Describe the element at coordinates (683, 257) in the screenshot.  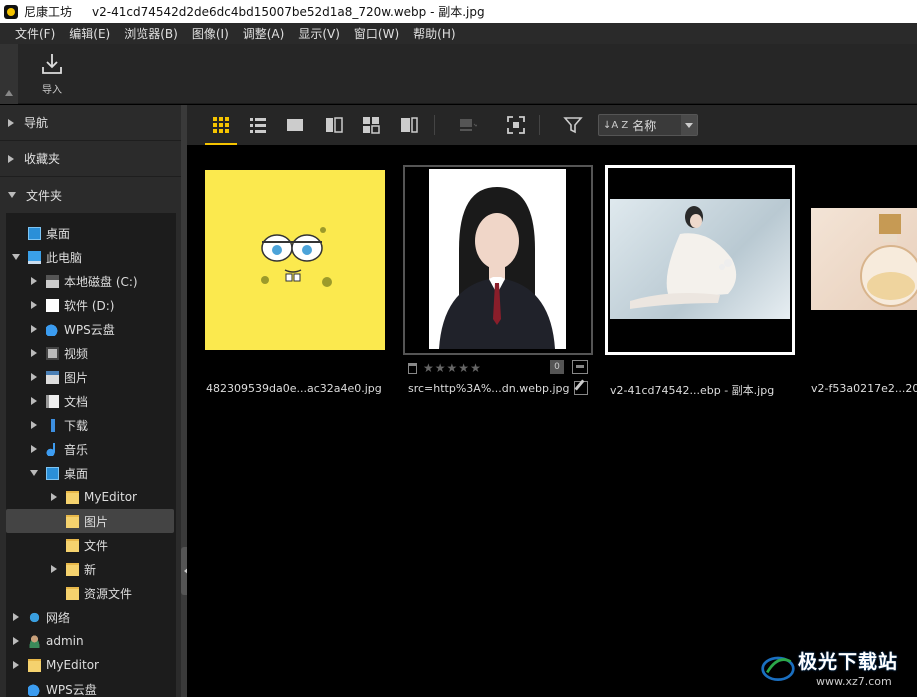
I see `woman-picture` at that location.